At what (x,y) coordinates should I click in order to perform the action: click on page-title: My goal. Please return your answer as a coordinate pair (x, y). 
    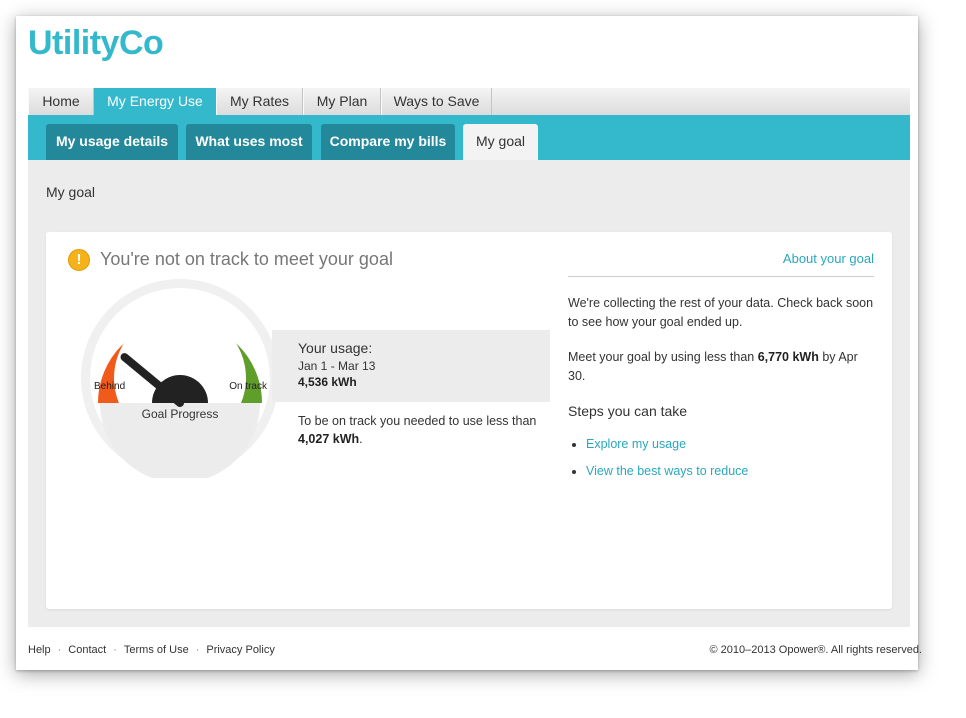
    Looking at the image, I should click on (71, 192).